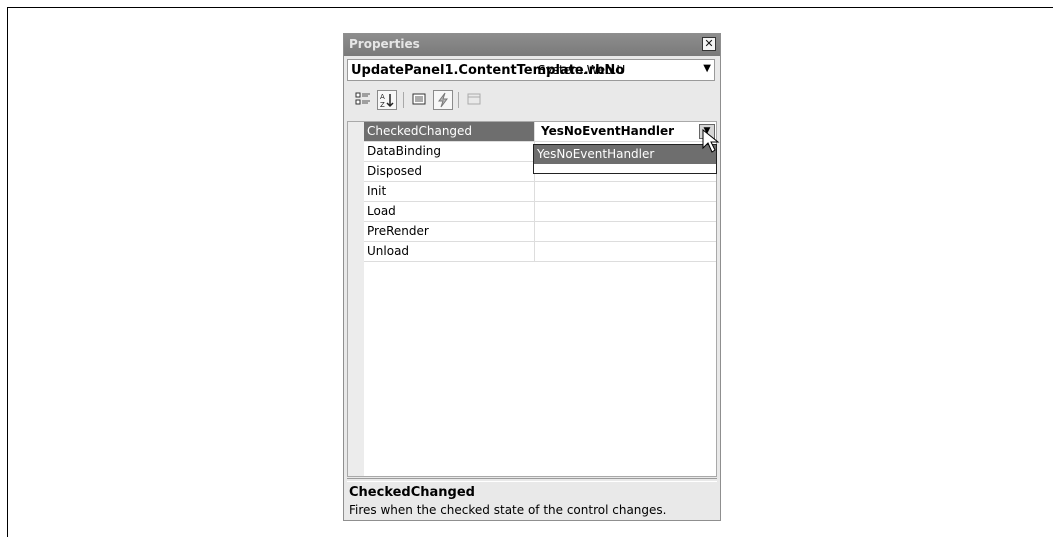 The image size is (1053, 537). What do you see at coordinates (382, 97) in the screenshot?
I see `svg-text: A` at bounding box center [382, 97].